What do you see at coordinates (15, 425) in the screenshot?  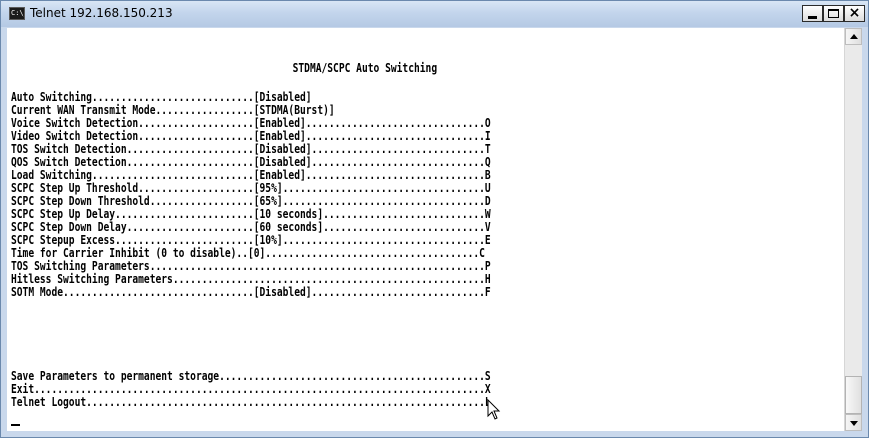 I see `text-cursor` at bounding box center [15, 425].